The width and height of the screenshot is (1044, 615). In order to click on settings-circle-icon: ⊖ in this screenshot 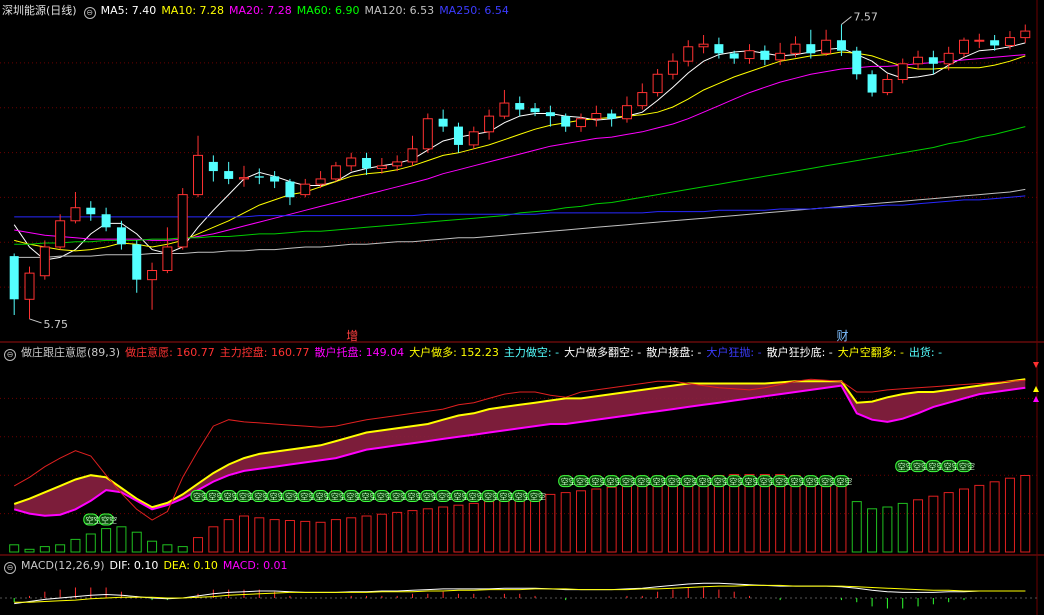, I will do `click(89, 13)`.